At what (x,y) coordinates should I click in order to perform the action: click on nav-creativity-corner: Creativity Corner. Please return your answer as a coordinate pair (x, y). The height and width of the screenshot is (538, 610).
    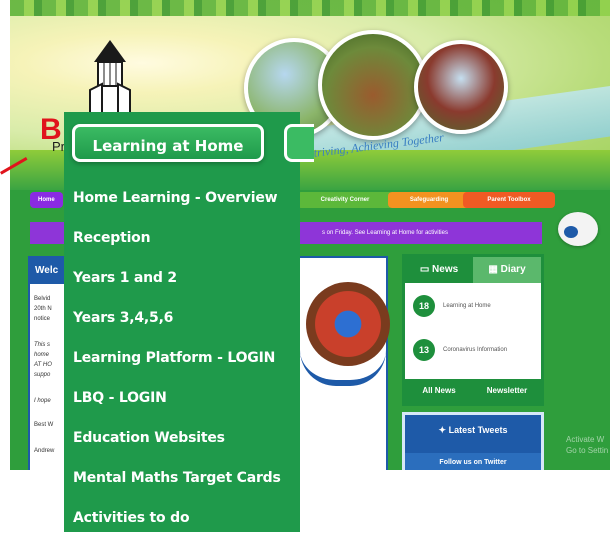
    Looking at the image, I should click on (345, 200).